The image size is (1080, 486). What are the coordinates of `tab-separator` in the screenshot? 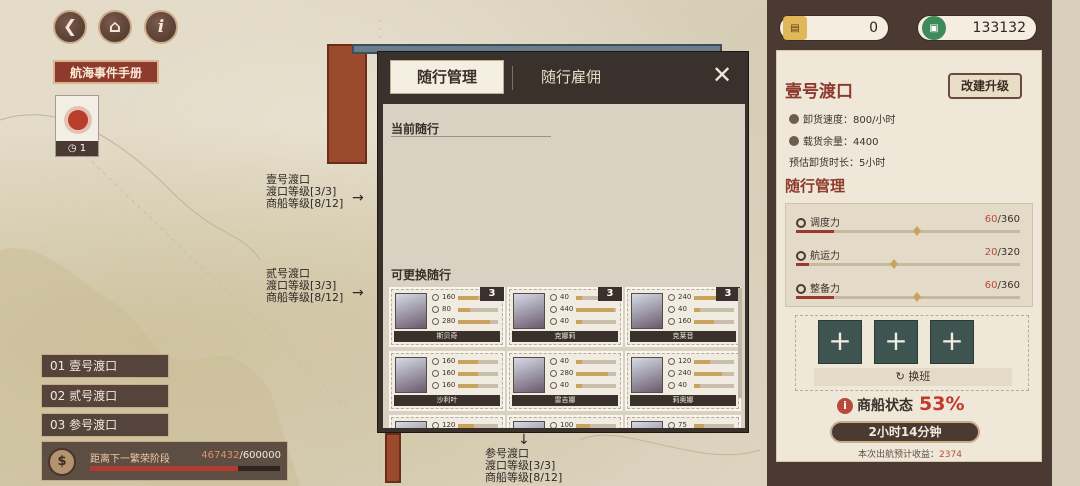 It's located at (512, 78).